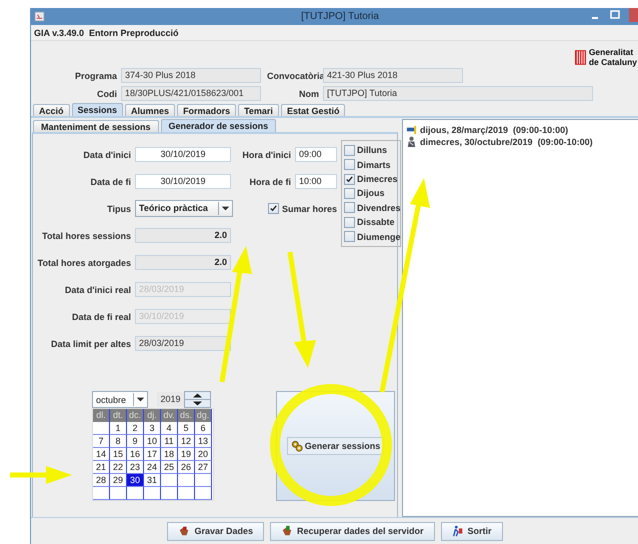 The height and width of the screenshot is (544, 638). What do you see at coordinates (152, 441) in the screenshot?
I see `calendar-day: 10` at bounding box center [152, 441].